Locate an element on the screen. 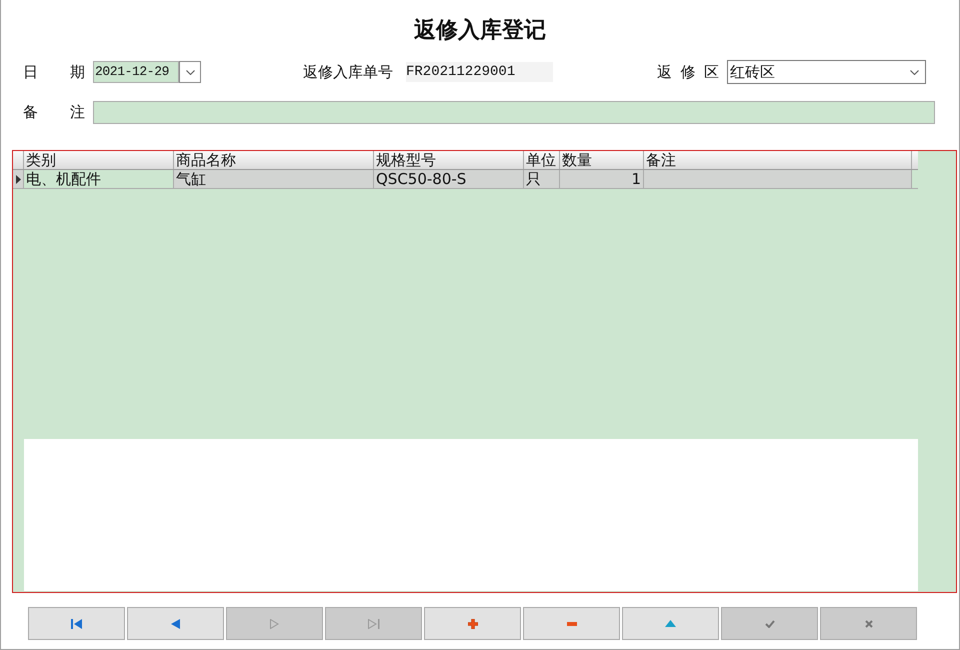 The width and height of the screenshot is (960, 650). table-cell: 只 is located at coordinates (542, 179).